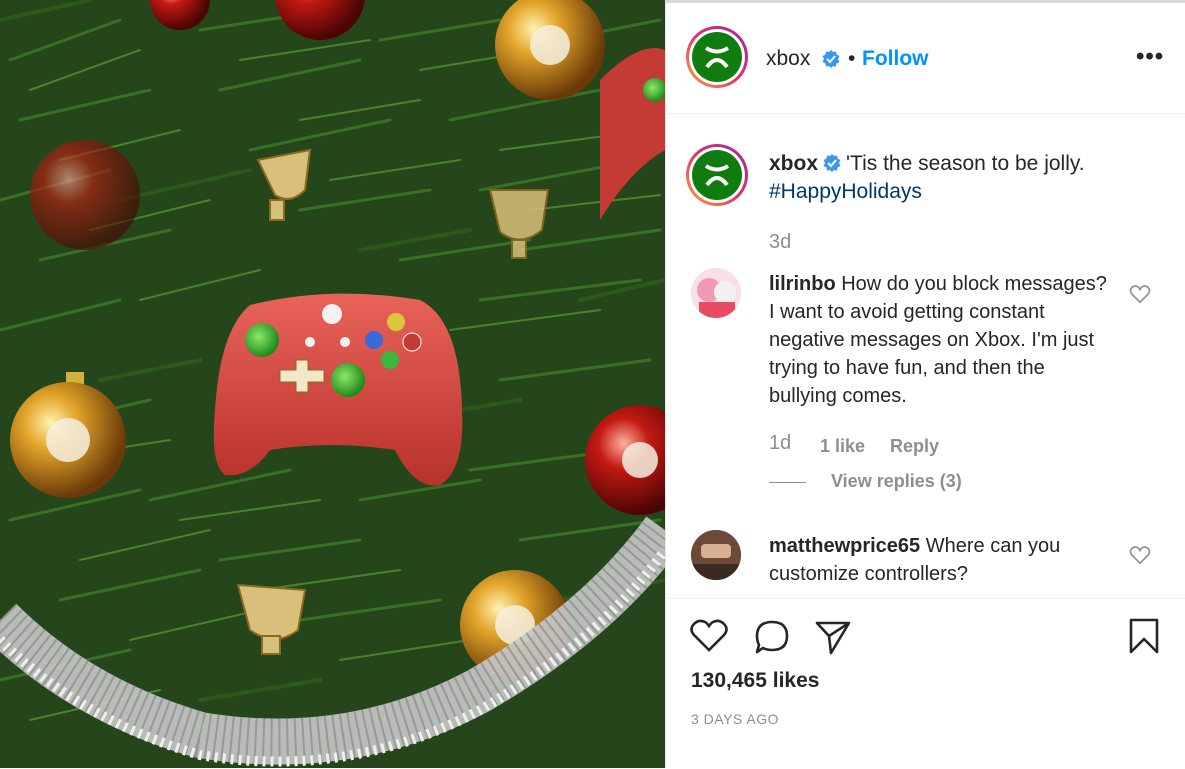 This screenshot has height=769, width=1185. What do you see at coordinates (925, 683) in the screenshot?
I see `post-actions-bar: 130,465 likes 3 DAYS AGO` at bounding box center [925, 683].